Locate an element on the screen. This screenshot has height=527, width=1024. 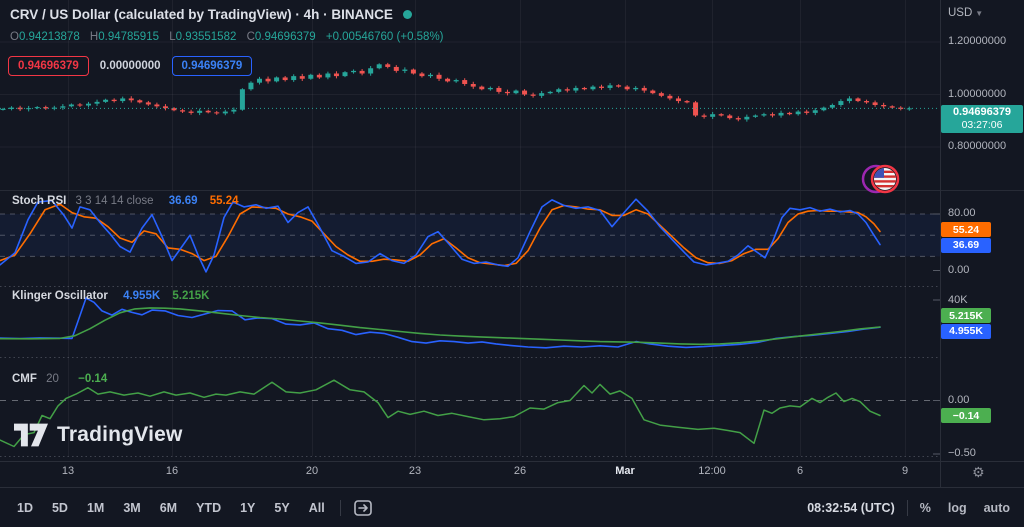
range-1m-button: 1M is located at coordinates (95, 508).